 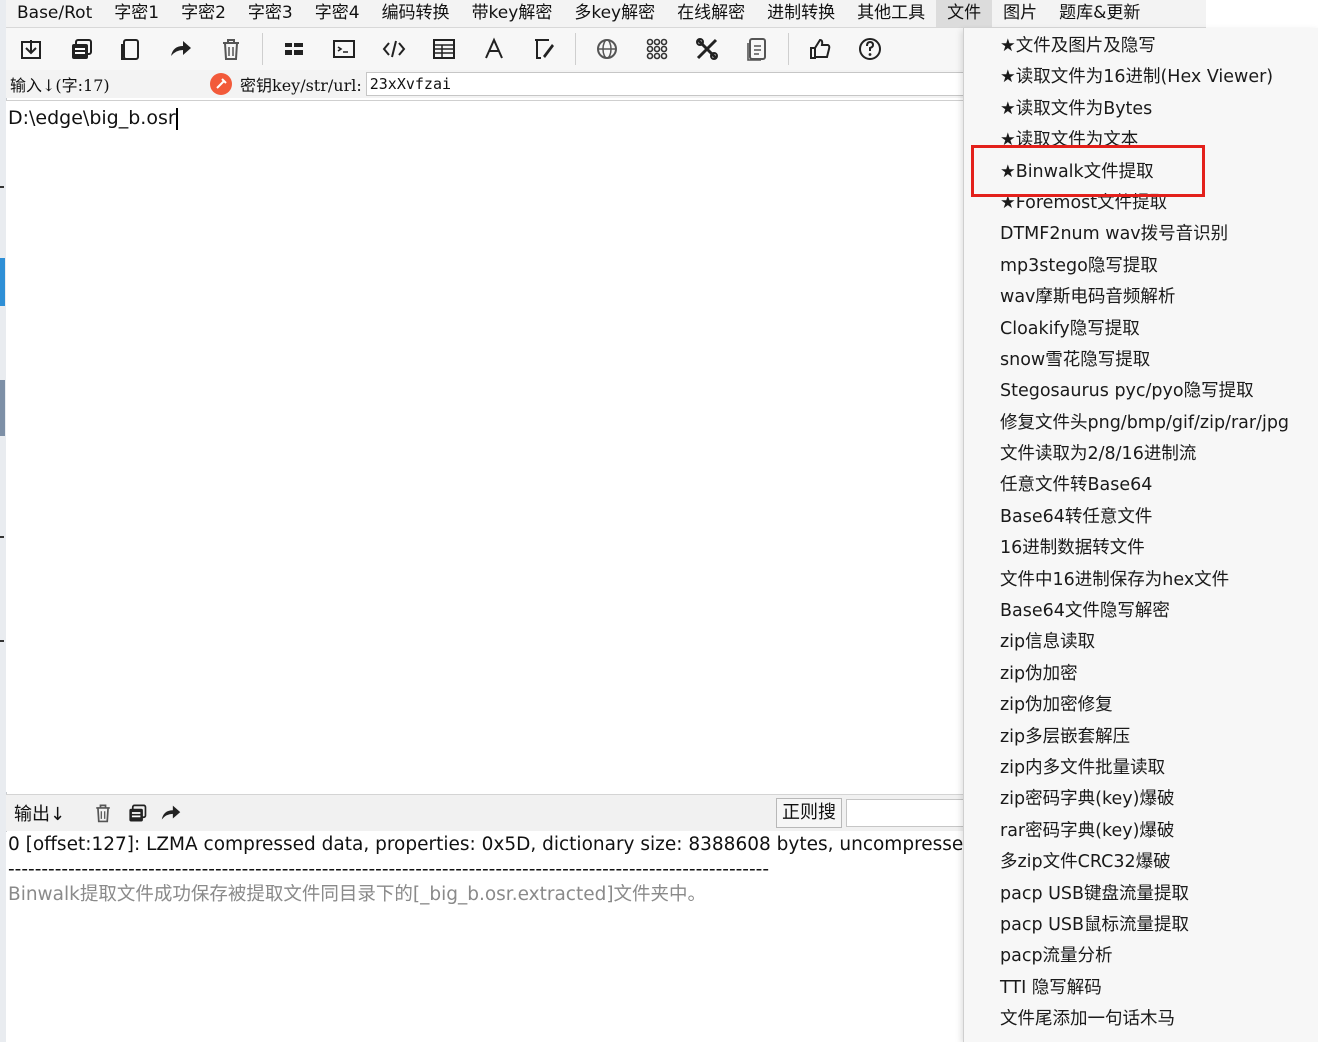 I want to click on menu-quiz-update: 题库&更新, so click(x=1099, y=13).